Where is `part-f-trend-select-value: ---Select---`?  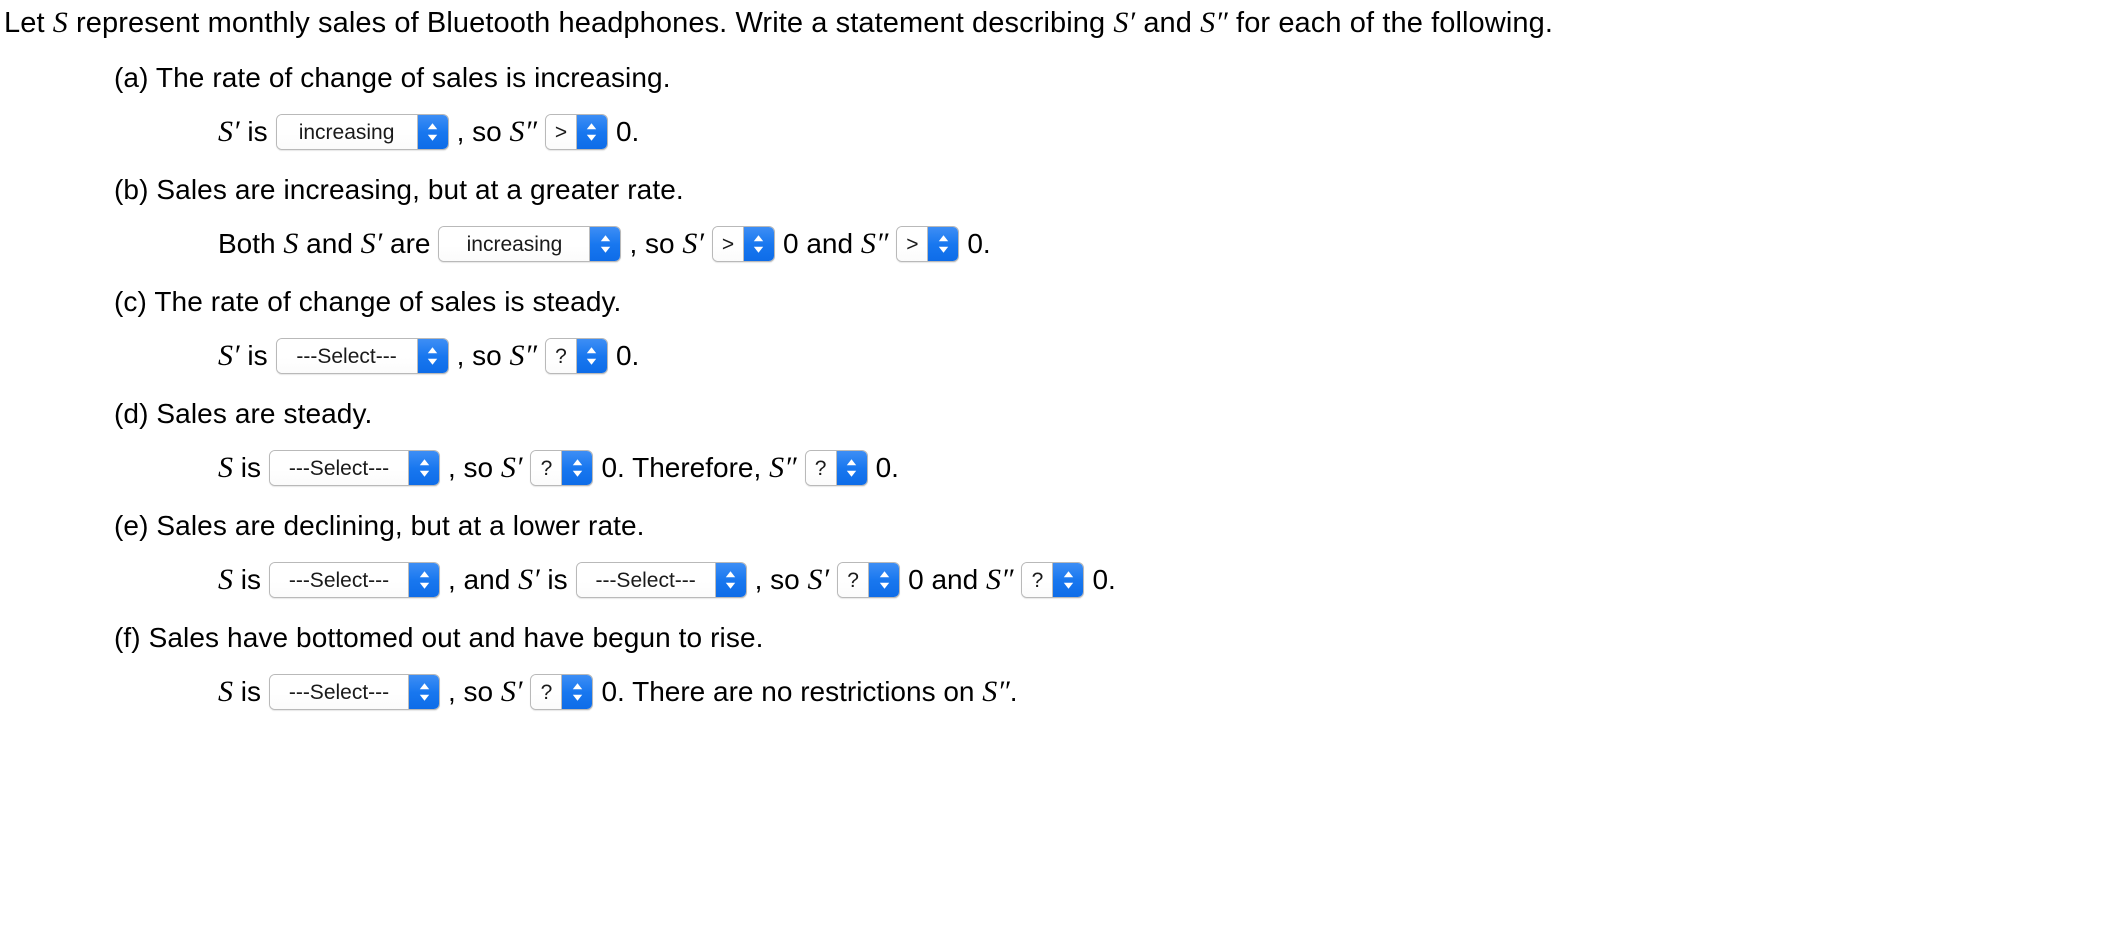
part-f-trend-select-value: ---Select--- is located at coordinates (339, 692).